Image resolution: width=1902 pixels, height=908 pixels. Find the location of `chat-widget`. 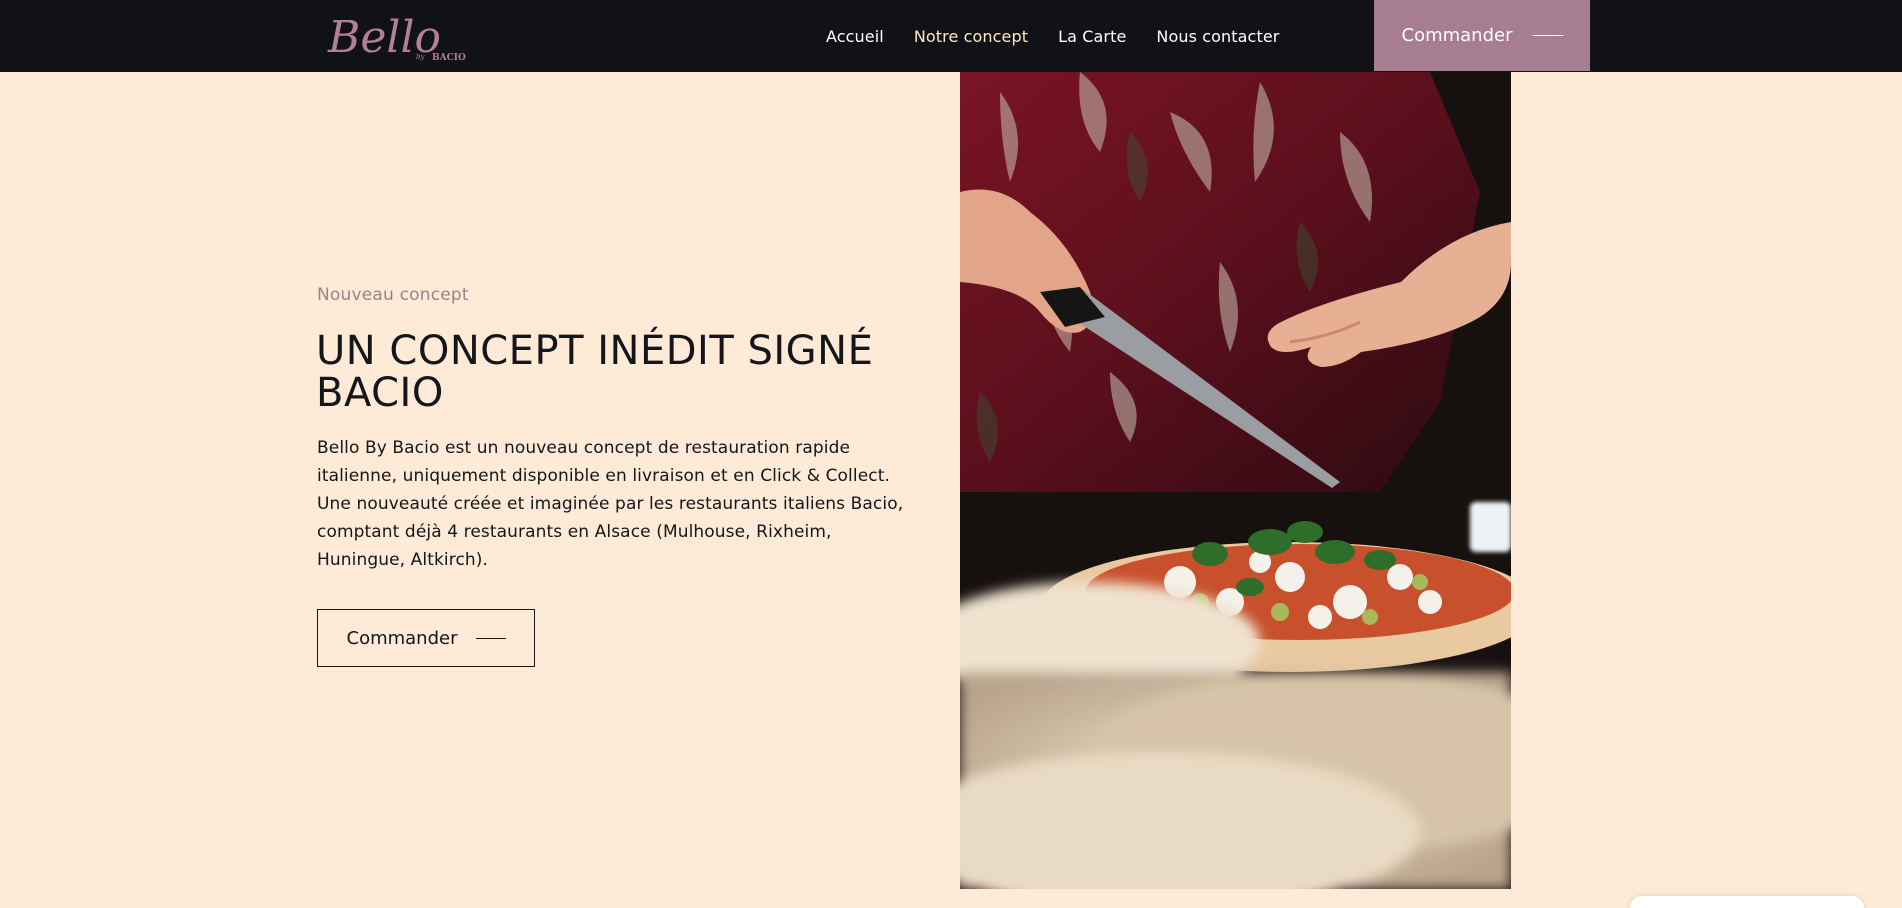

chat-widget is located at coordinates (1747, 902).